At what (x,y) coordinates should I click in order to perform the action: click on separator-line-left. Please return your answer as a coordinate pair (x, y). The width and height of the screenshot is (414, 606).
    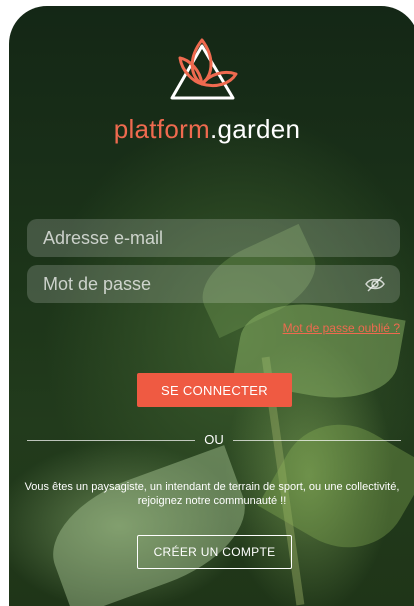
    Looking at the image, I should click on (111, 440).